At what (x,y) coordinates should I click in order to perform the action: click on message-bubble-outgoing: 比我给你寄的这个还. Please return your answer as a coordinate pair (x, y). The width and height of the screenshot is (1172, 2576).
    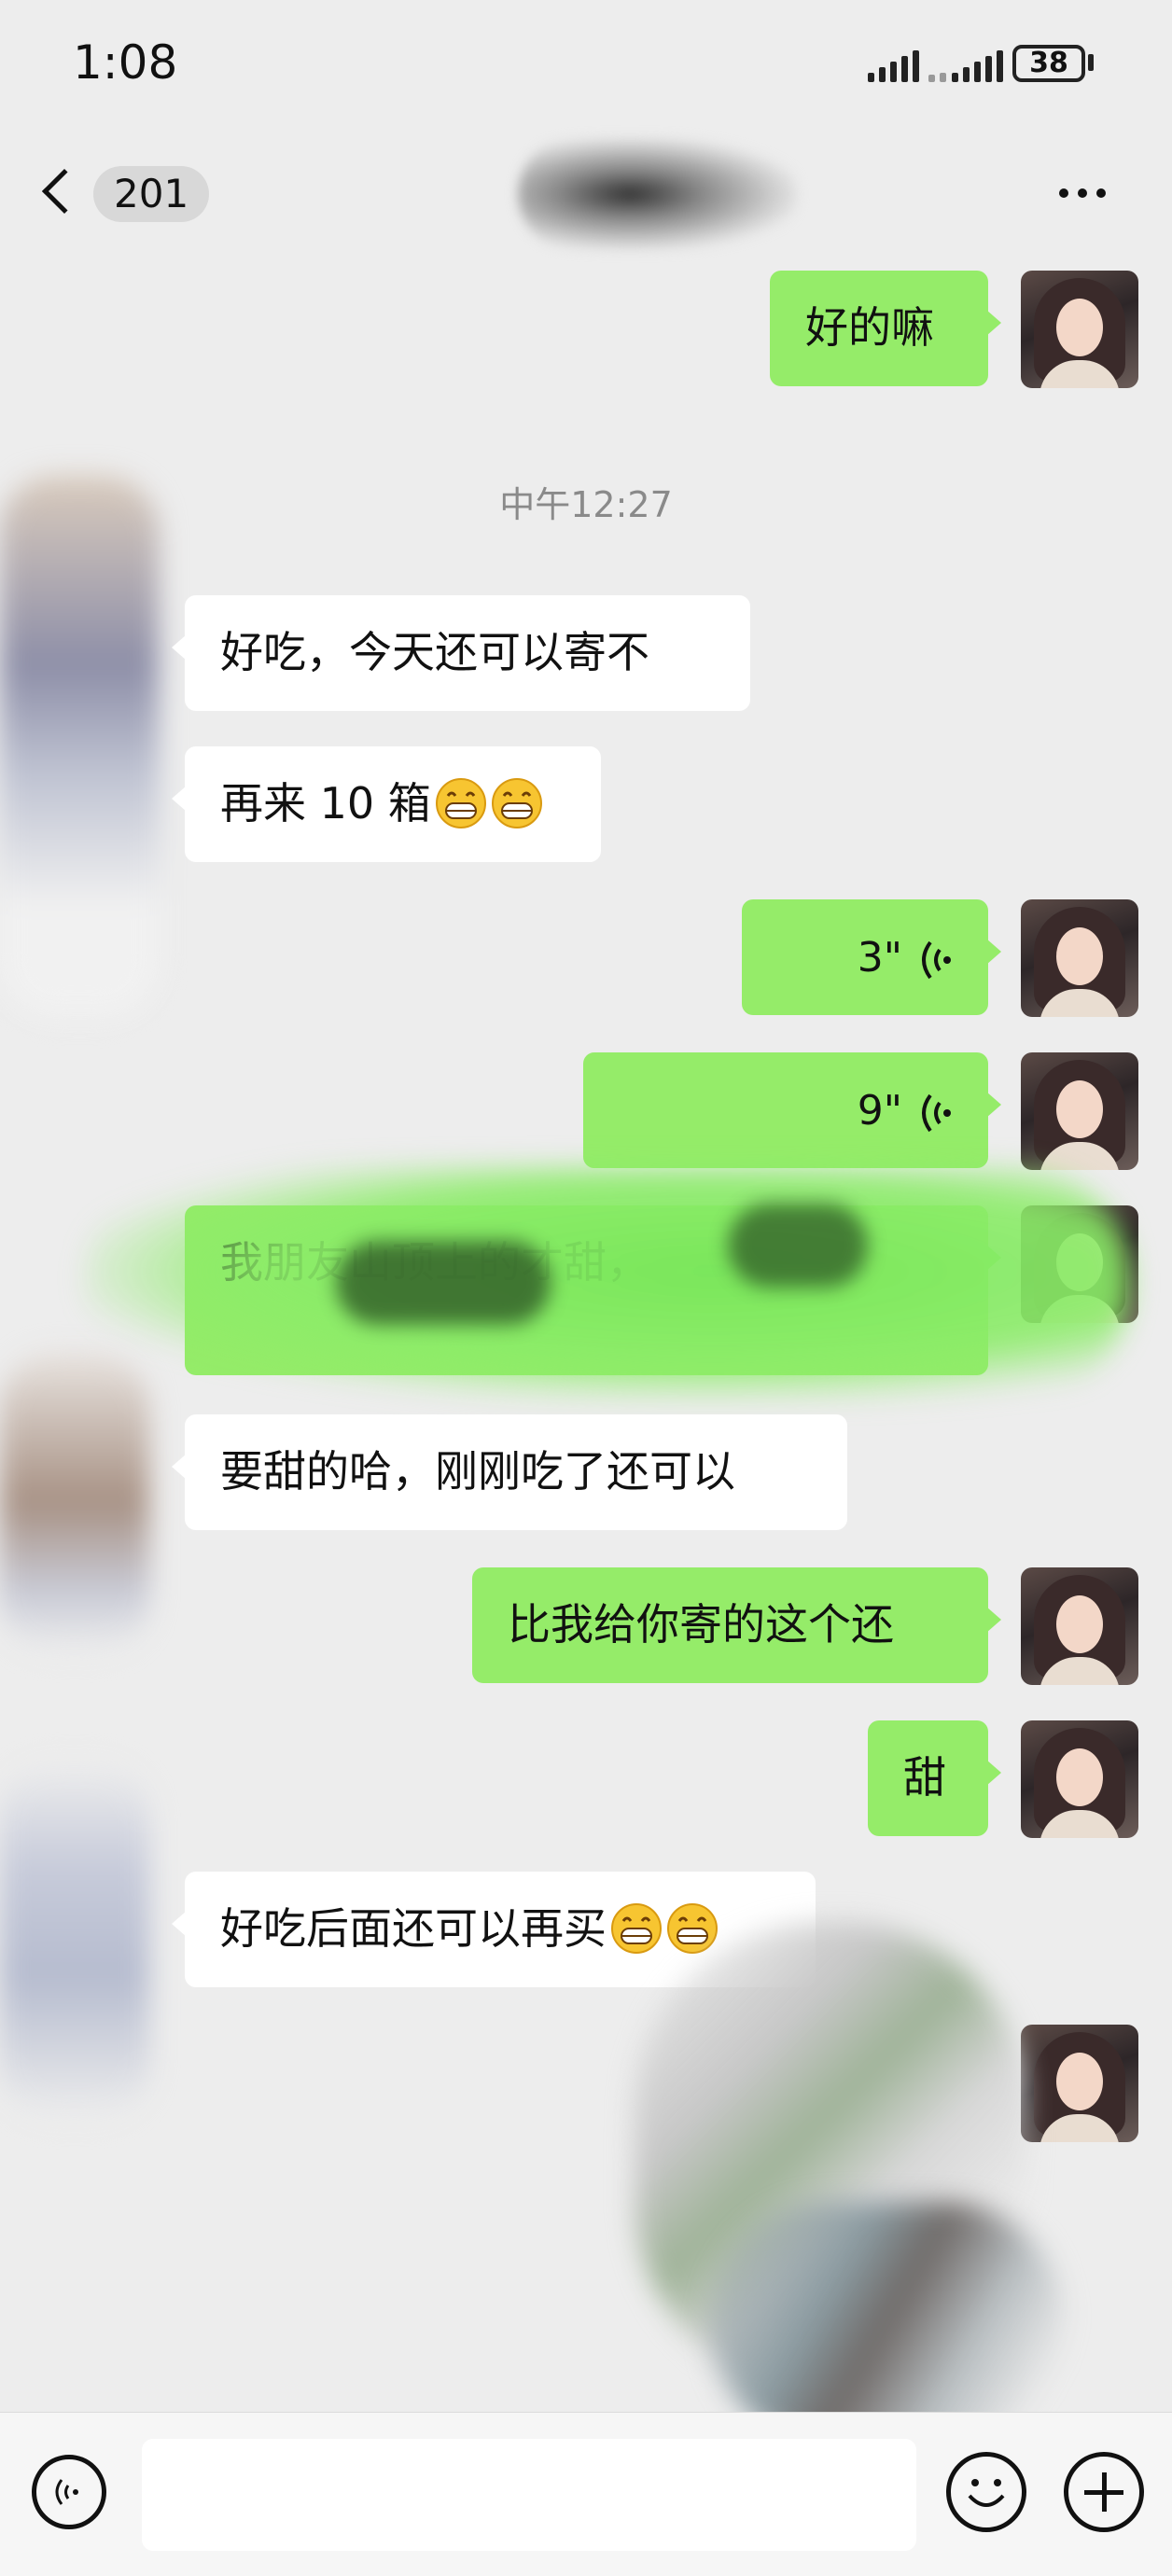
    Looking at the image, I should click on (736, 1625).